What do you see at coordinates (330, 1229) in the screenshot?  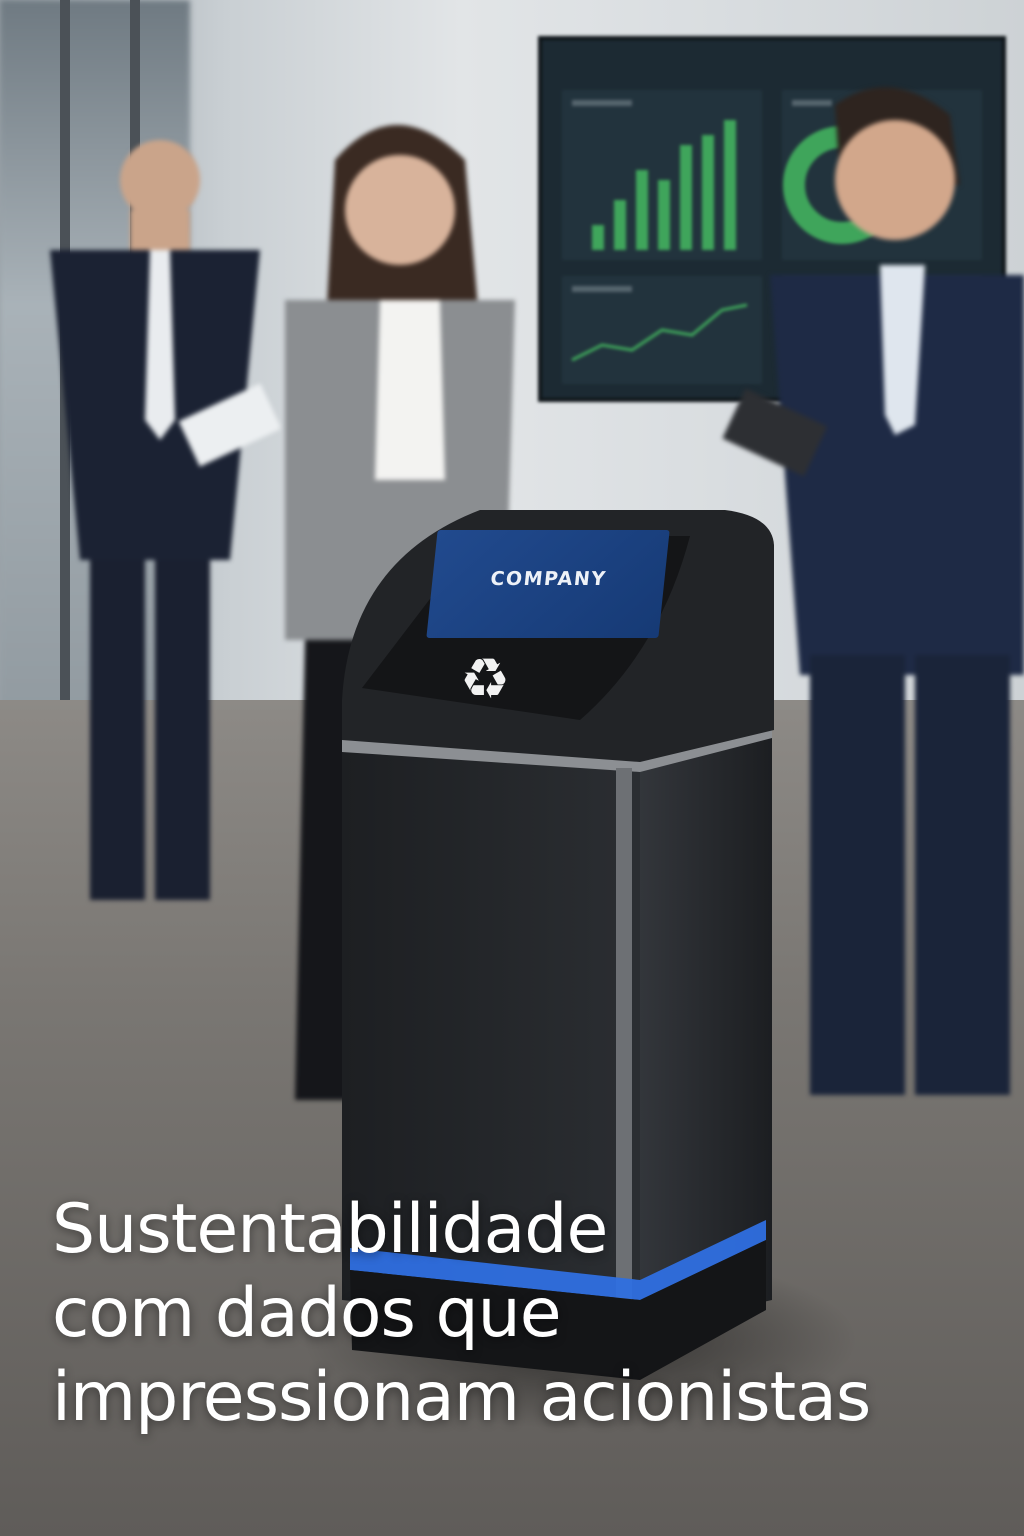 I see `headline-line-1: Sustentabilidade` at bounding box center [330, 1229].